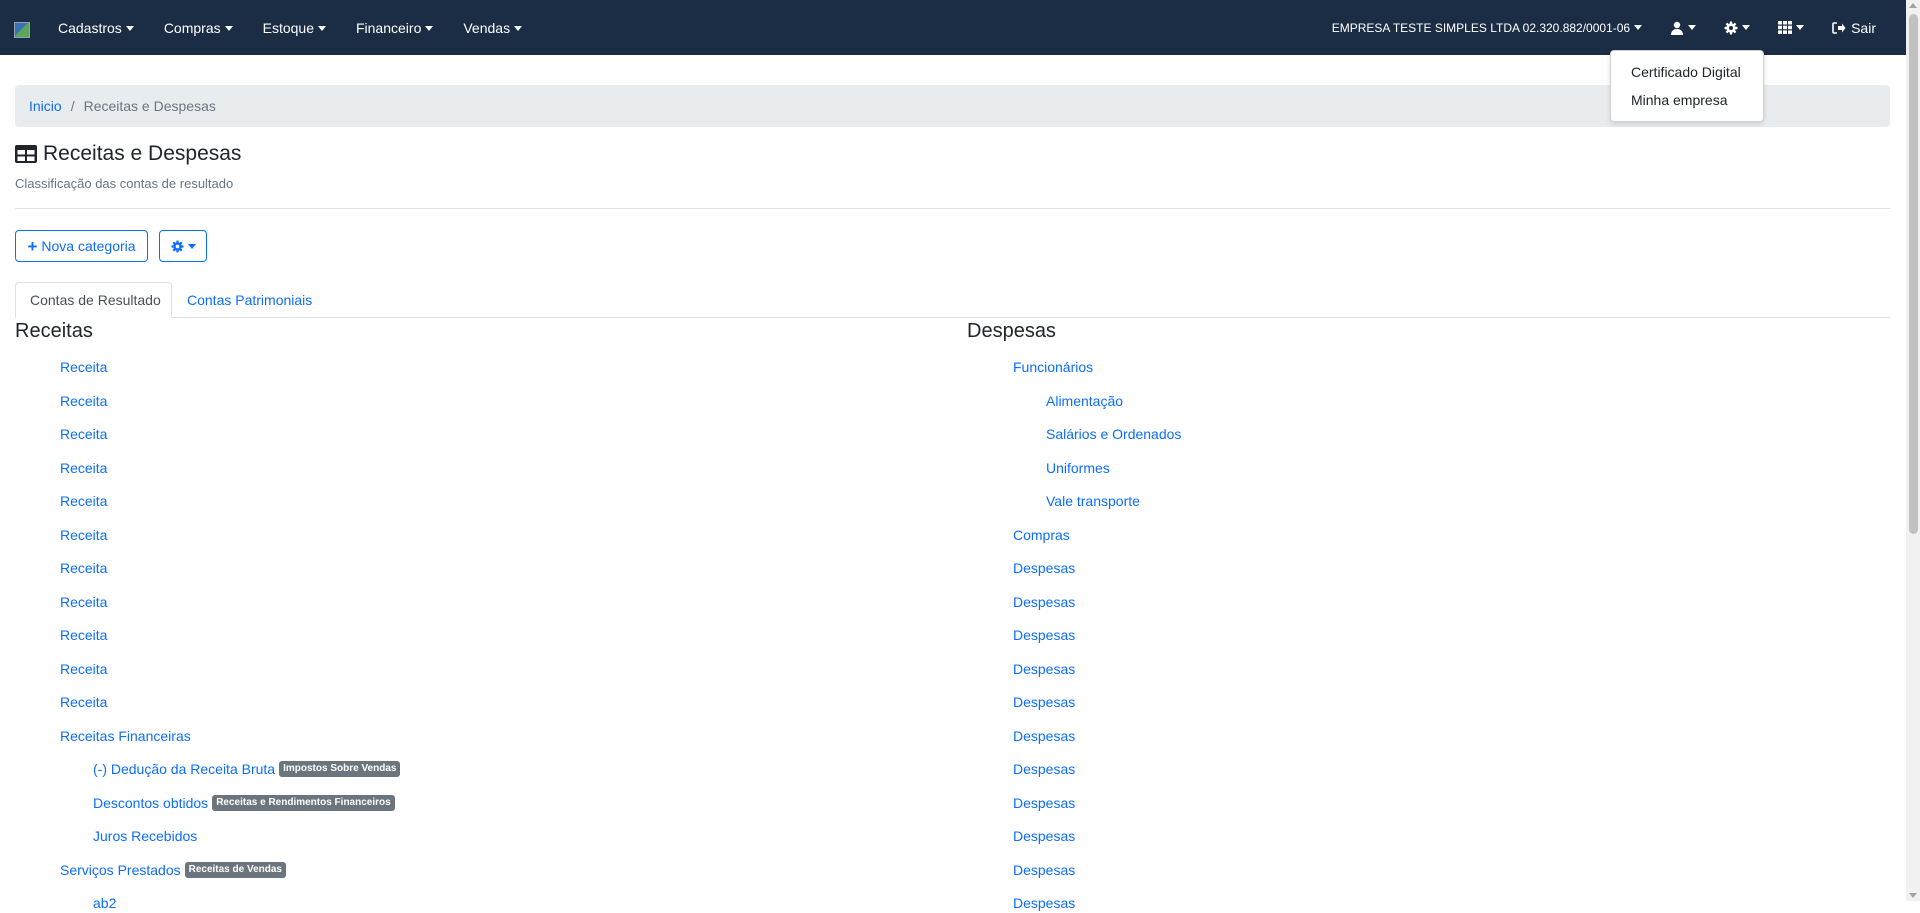  Describe the element at coordinates (235, 869) in the screenshot. I see `category-type-badge: Receitas de Vendas` at that location.